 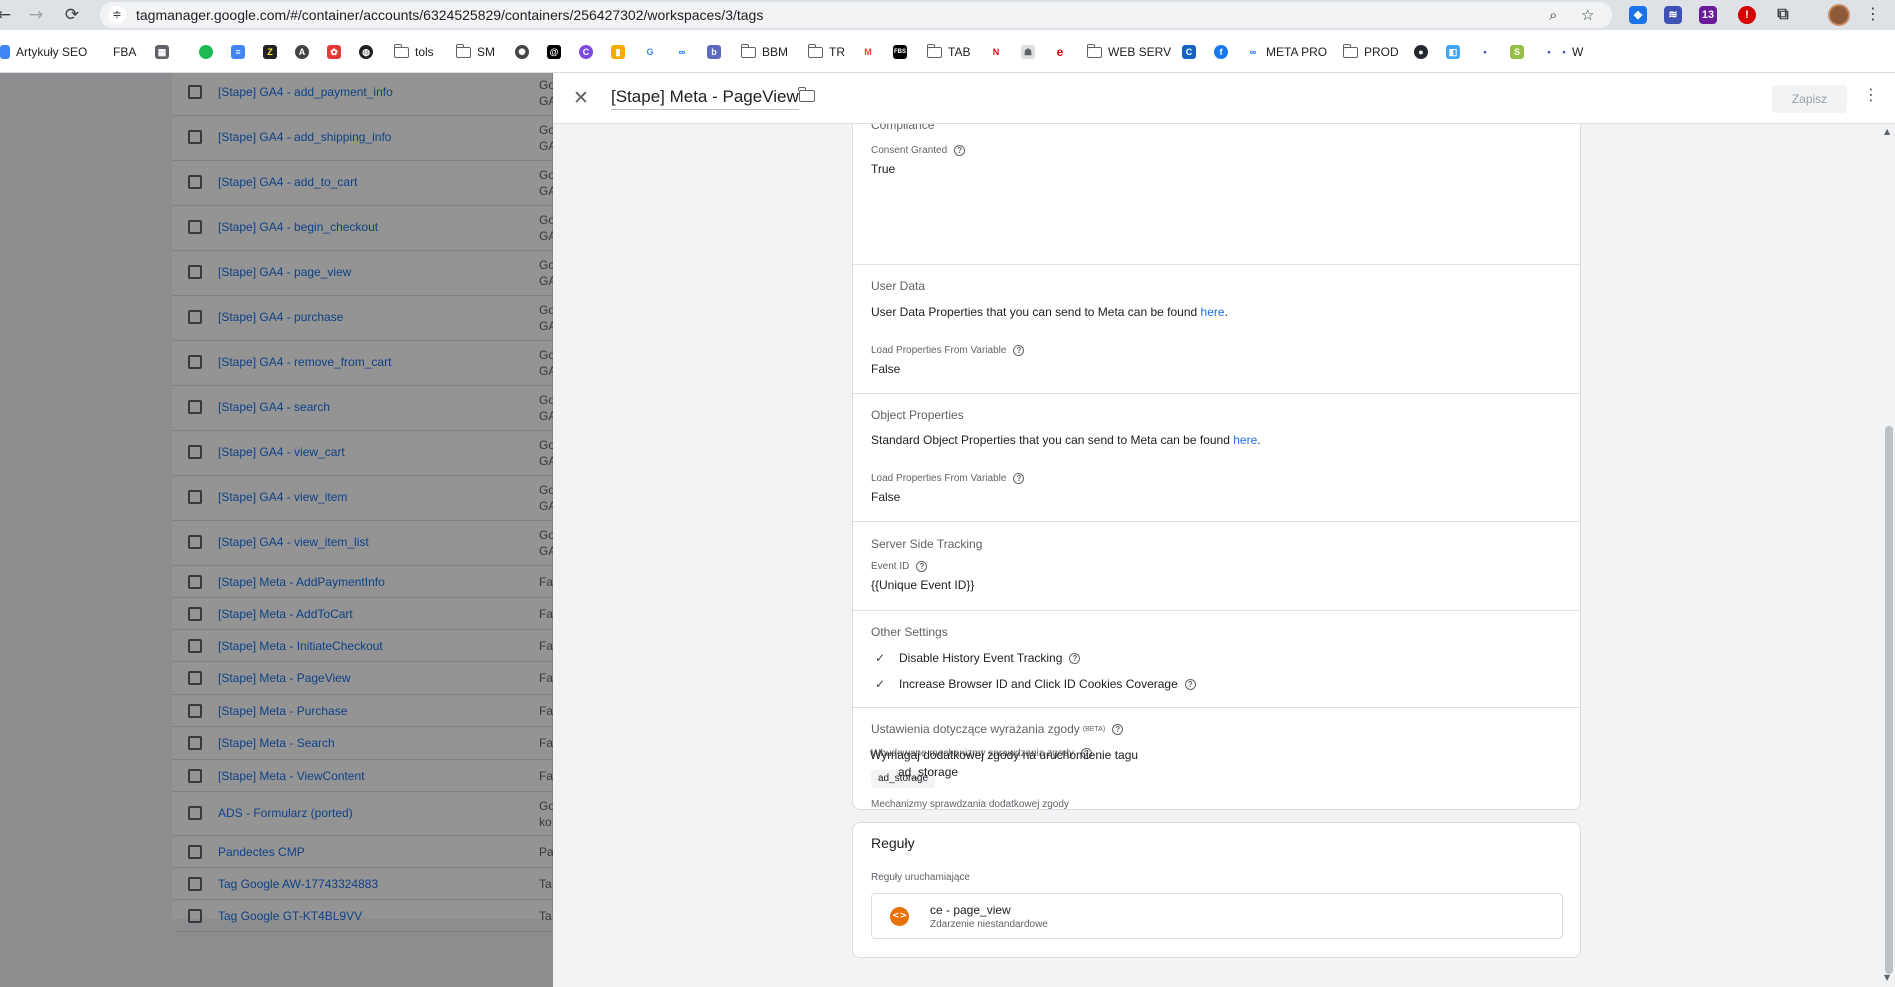 I want to click on bookmark-b: b, so click(x=717, y=52).